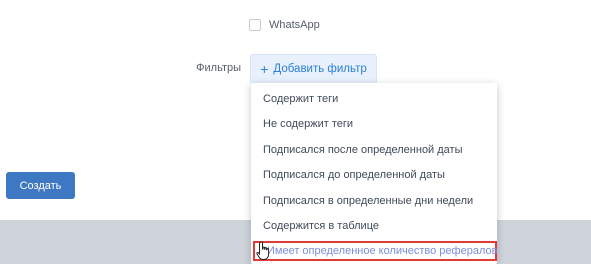  Describe the element at coordinates (374, 226) in the screenshot. I see `menu-item-in-table: Содержится в таблице` at that location.